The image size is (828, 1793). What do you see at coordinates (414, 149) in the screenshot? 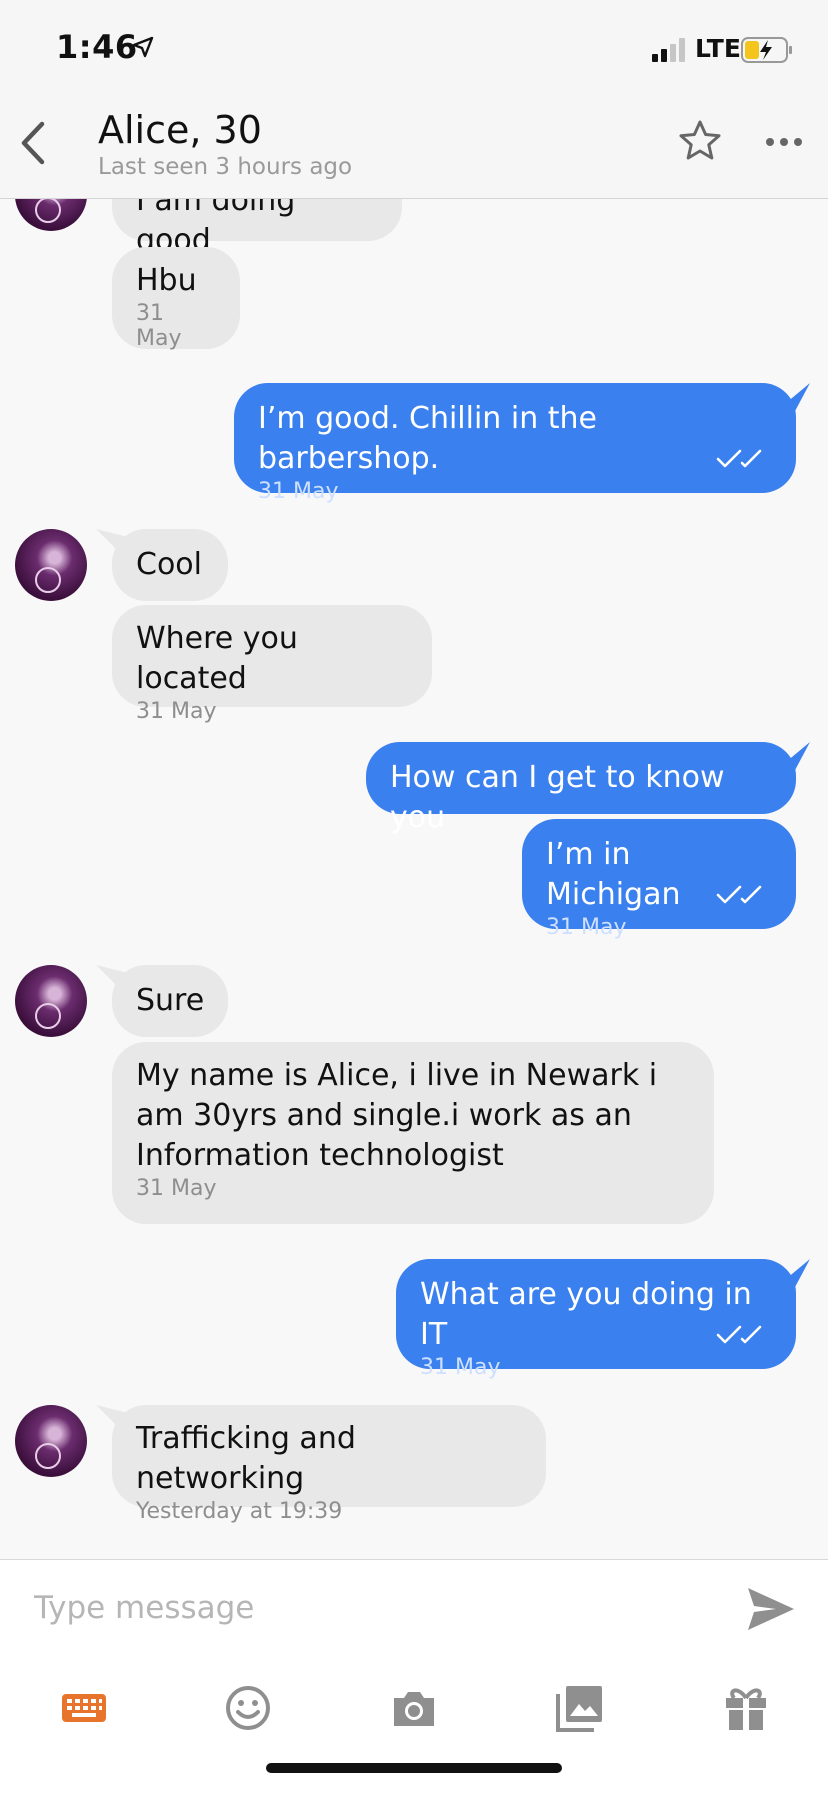
I see `chat-header: Alice, 30 Last seen 3 hours ago` at bounding box center [414, 149].